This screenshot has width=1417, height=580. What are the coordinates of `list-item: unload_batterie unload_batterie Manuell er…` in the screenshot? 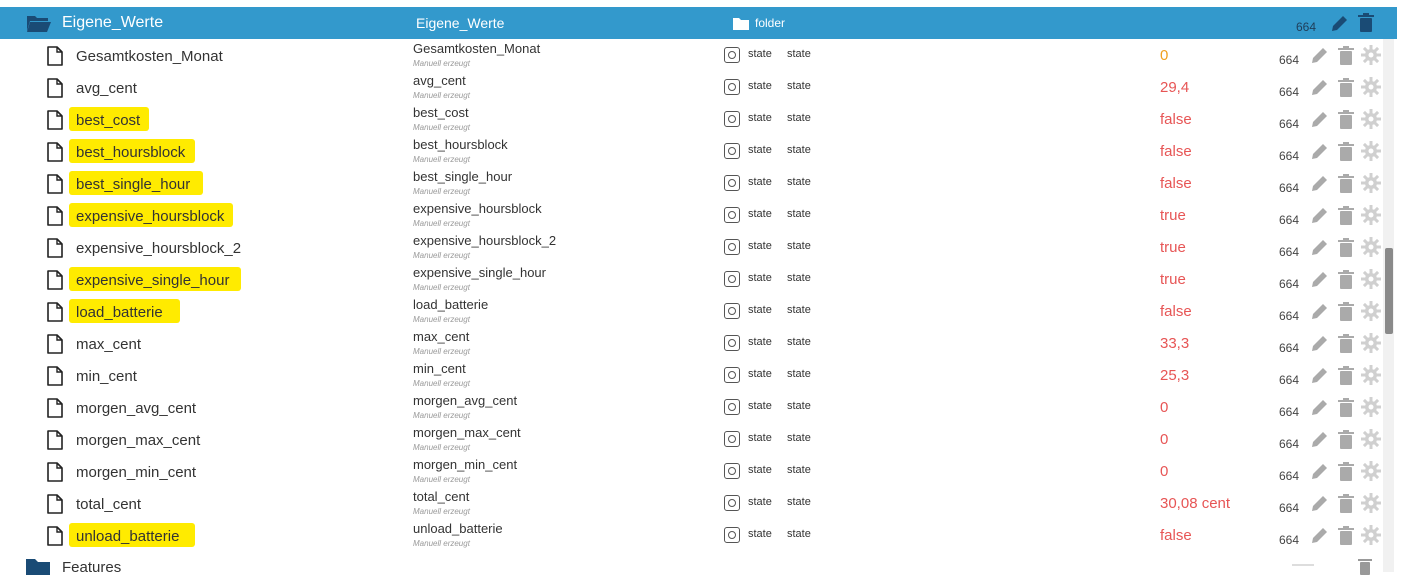 It's located at (691, 536).